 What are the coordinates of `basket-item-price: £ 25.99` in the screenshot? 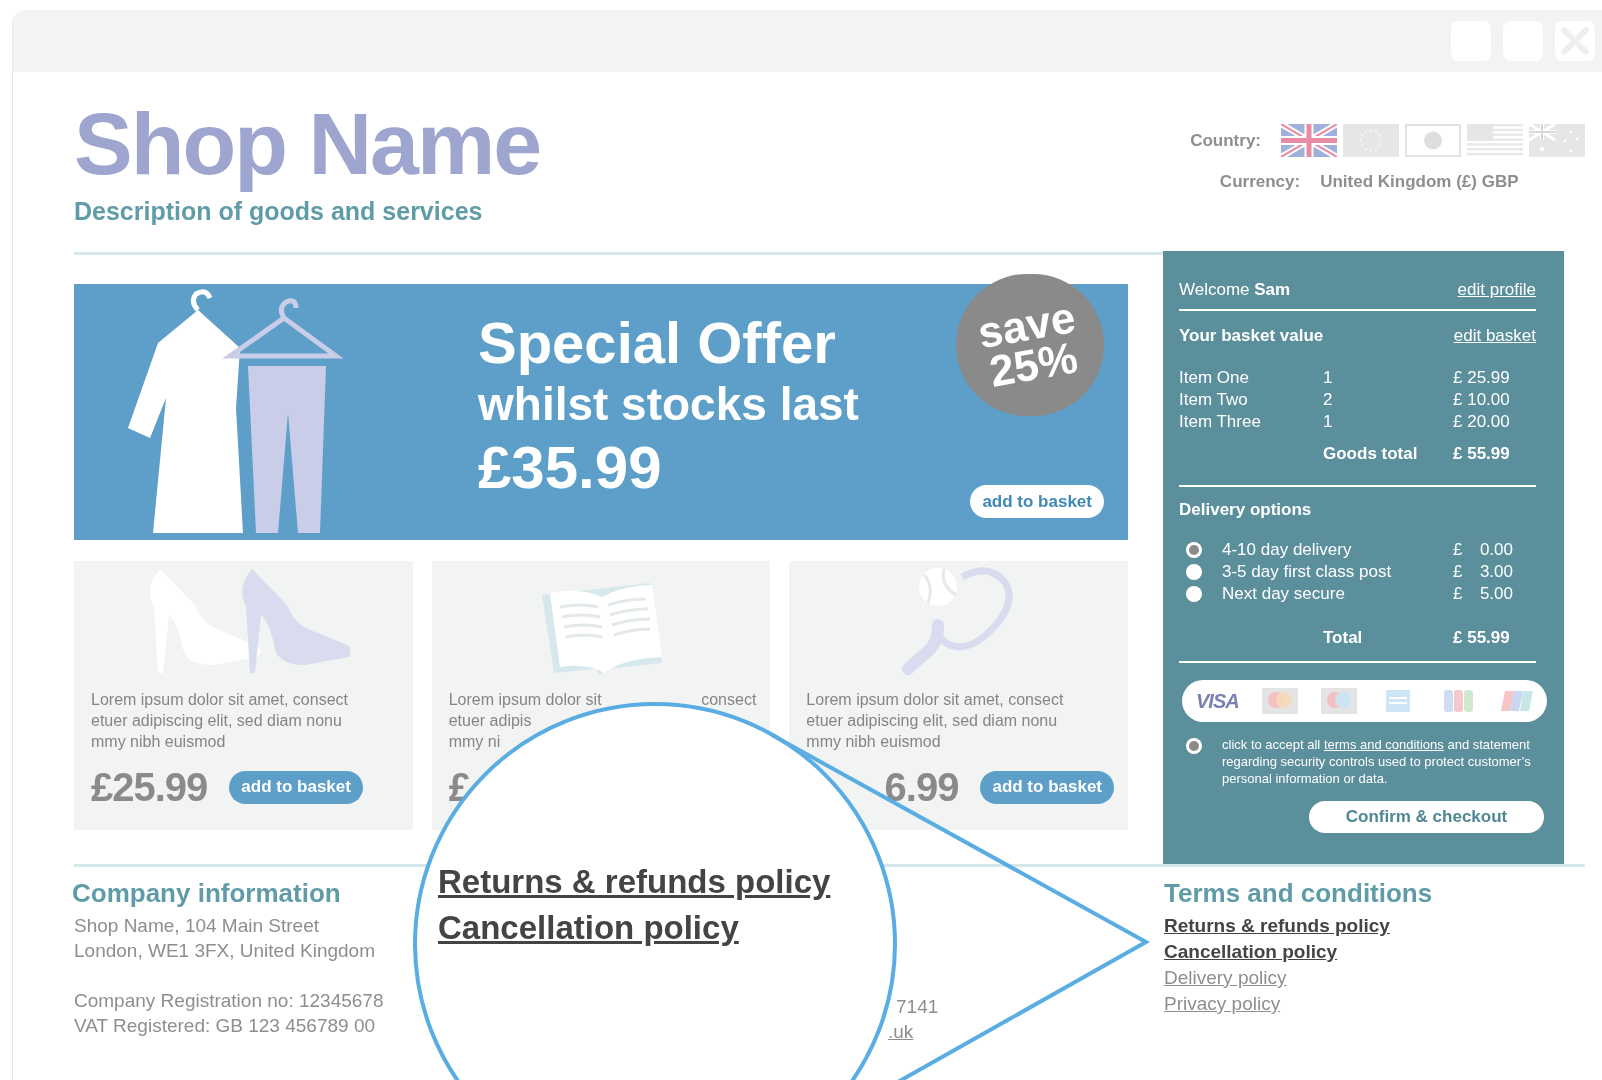 It's located at (1482, 378).